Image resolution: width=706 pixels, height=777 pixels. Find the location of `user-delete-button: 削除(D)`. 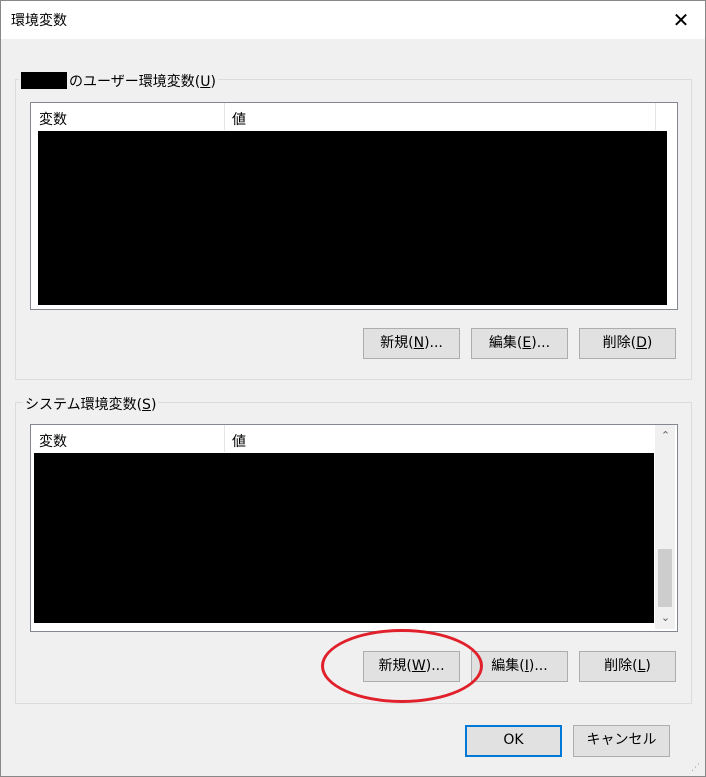

user-delete-button: 削除(D) is located at coordinates (627, 343).